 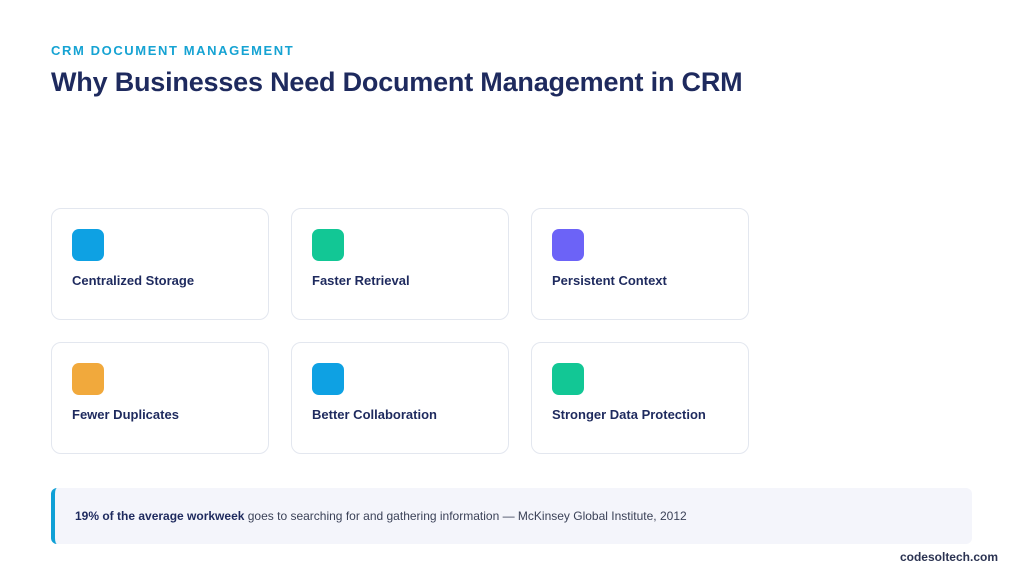 I want to click on benefit-card-stronger-data-protection: Stronger Data Protection, so click(x=640, y=398).